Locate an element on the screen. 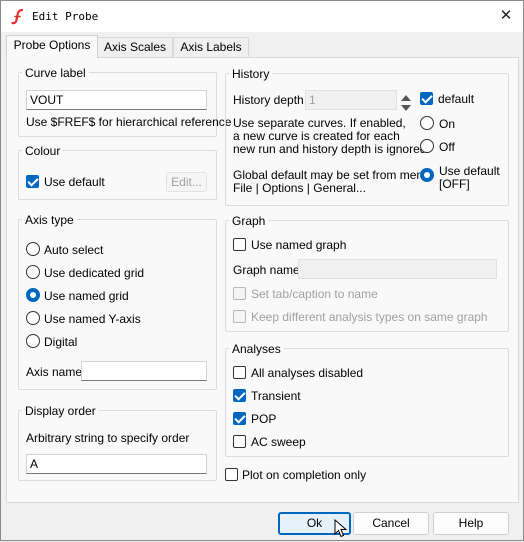  history-default-label: default is located at coordinates (456, 99).